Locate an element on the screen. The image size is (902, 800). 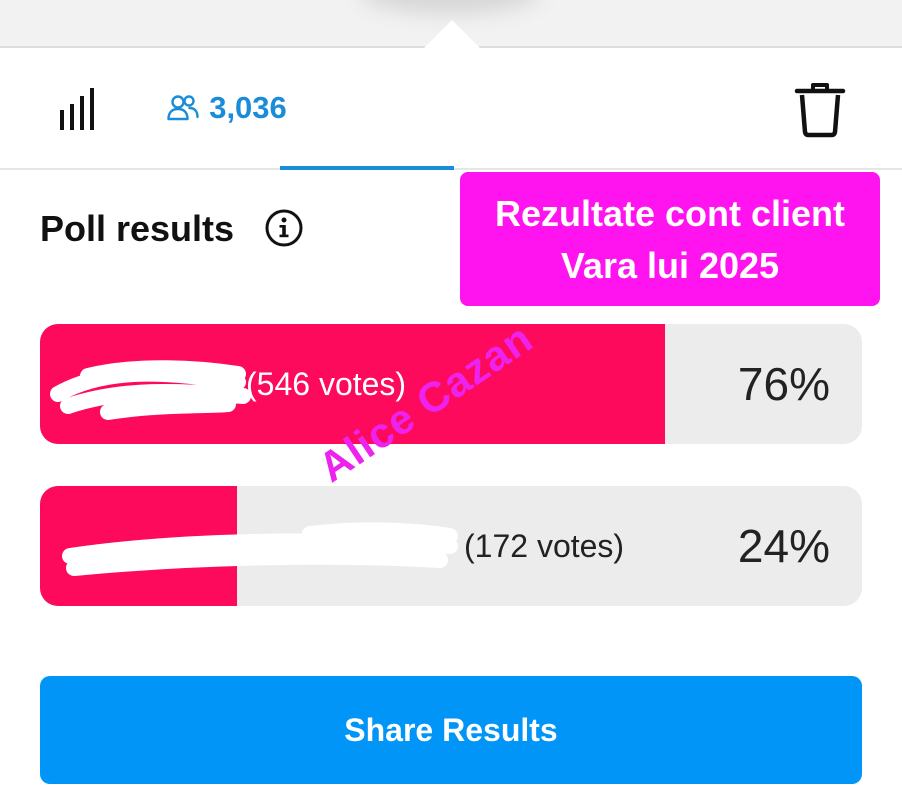
trash-icon is located at coordinates (820, 110).